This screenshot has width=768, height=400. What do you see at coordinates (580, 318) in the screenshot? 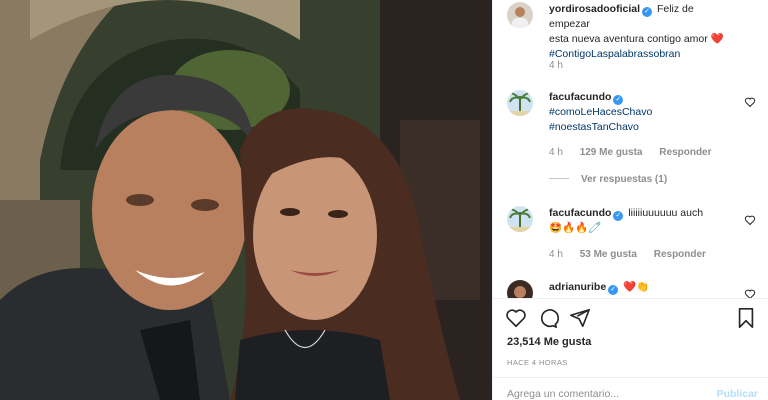
I see `share-icon` at bounding box center [580, 318].